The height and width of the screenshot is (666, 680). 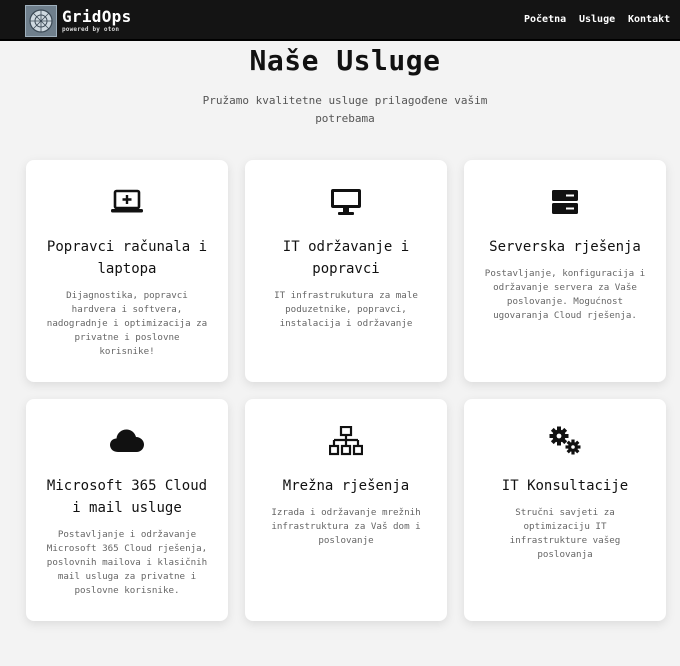 What do you see at coordinates (346, 441) in the screenshot?
I see `network-icon` at bounding box center [346, 441].